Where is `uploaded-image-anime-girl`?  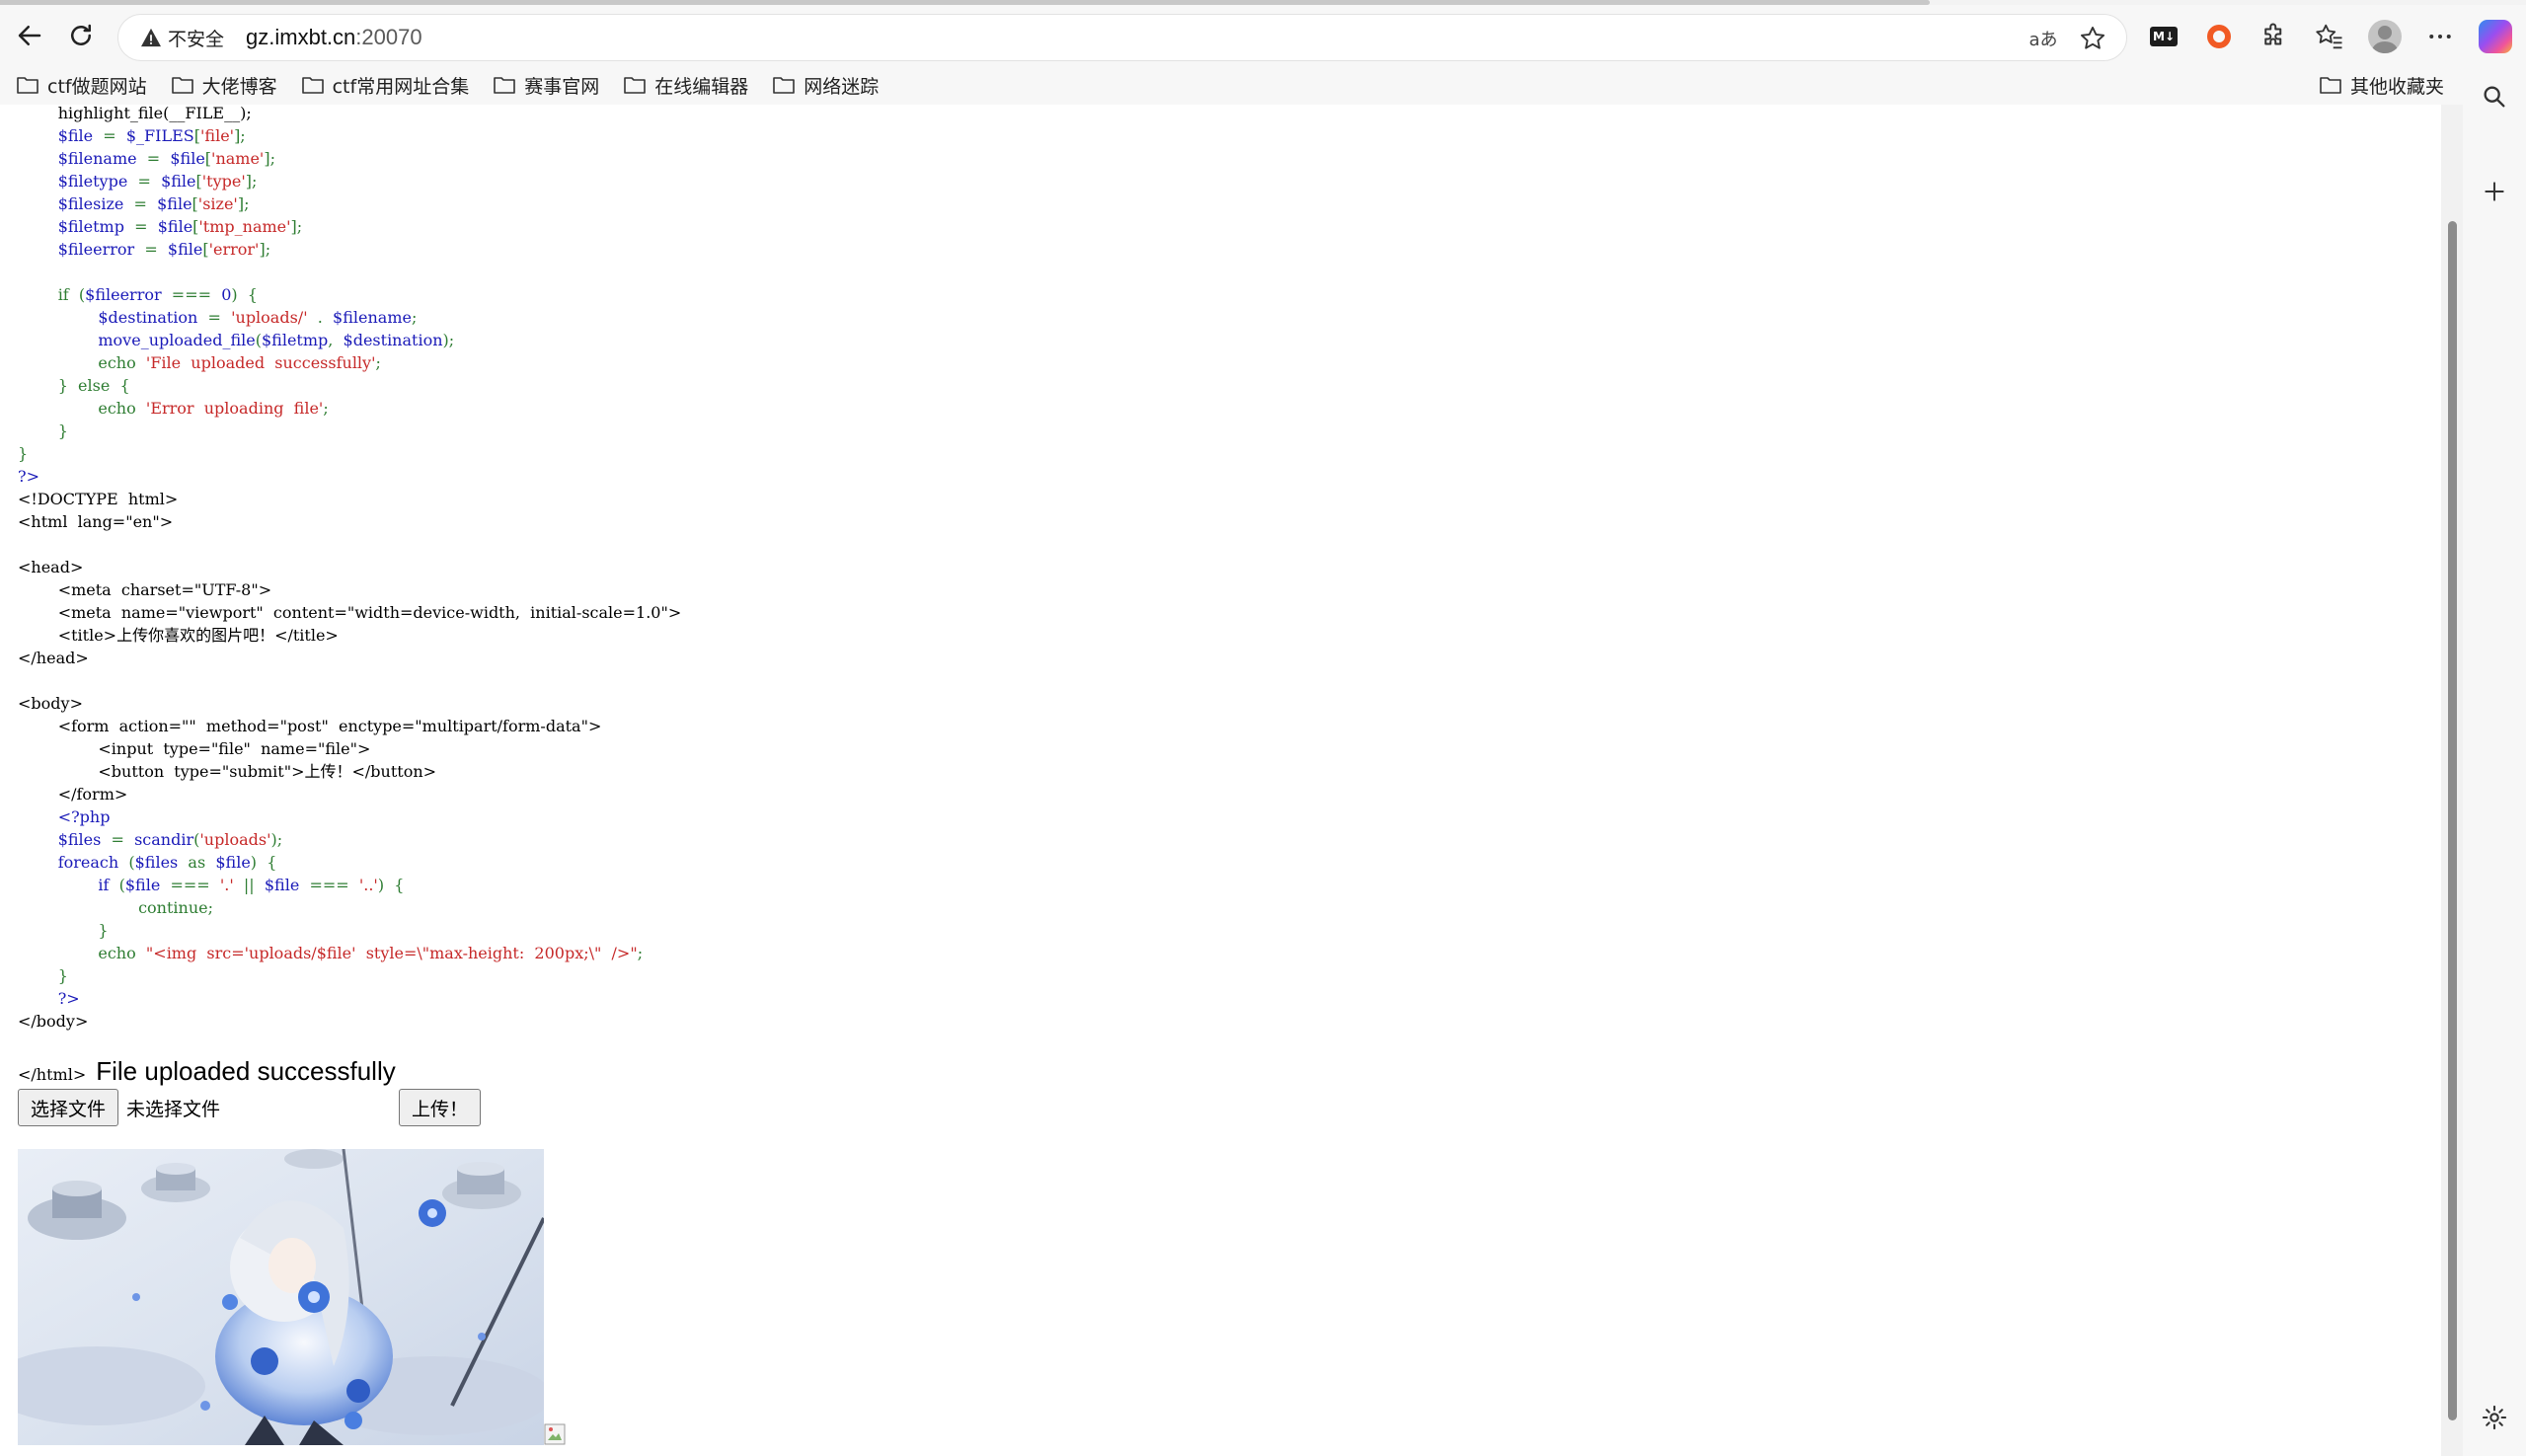
uploaded-image-anime-girl is located at coordinates (281, 1297).